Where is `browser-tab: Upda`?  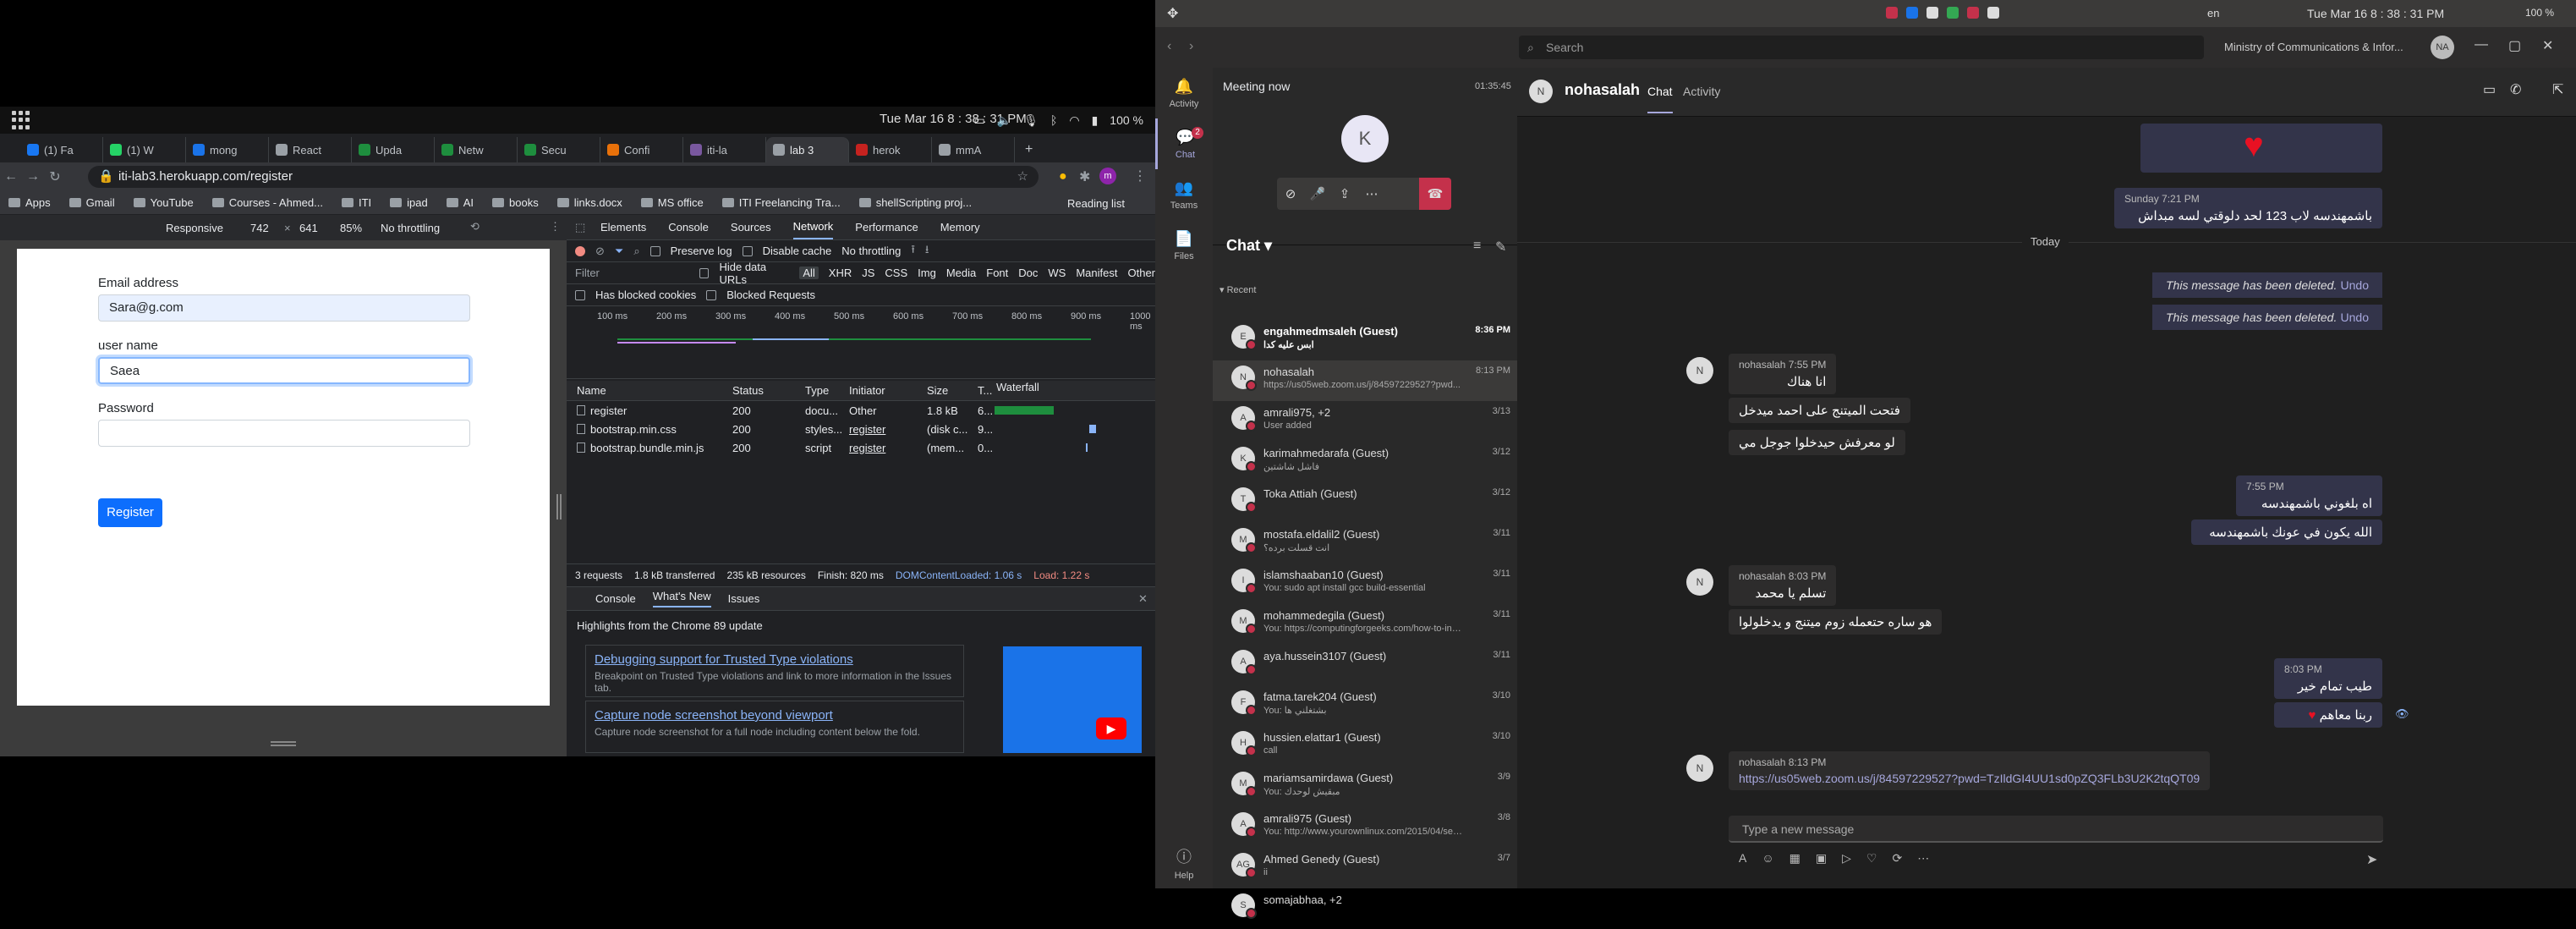
browser-tab: Upda is located at coordinates (393, 149).